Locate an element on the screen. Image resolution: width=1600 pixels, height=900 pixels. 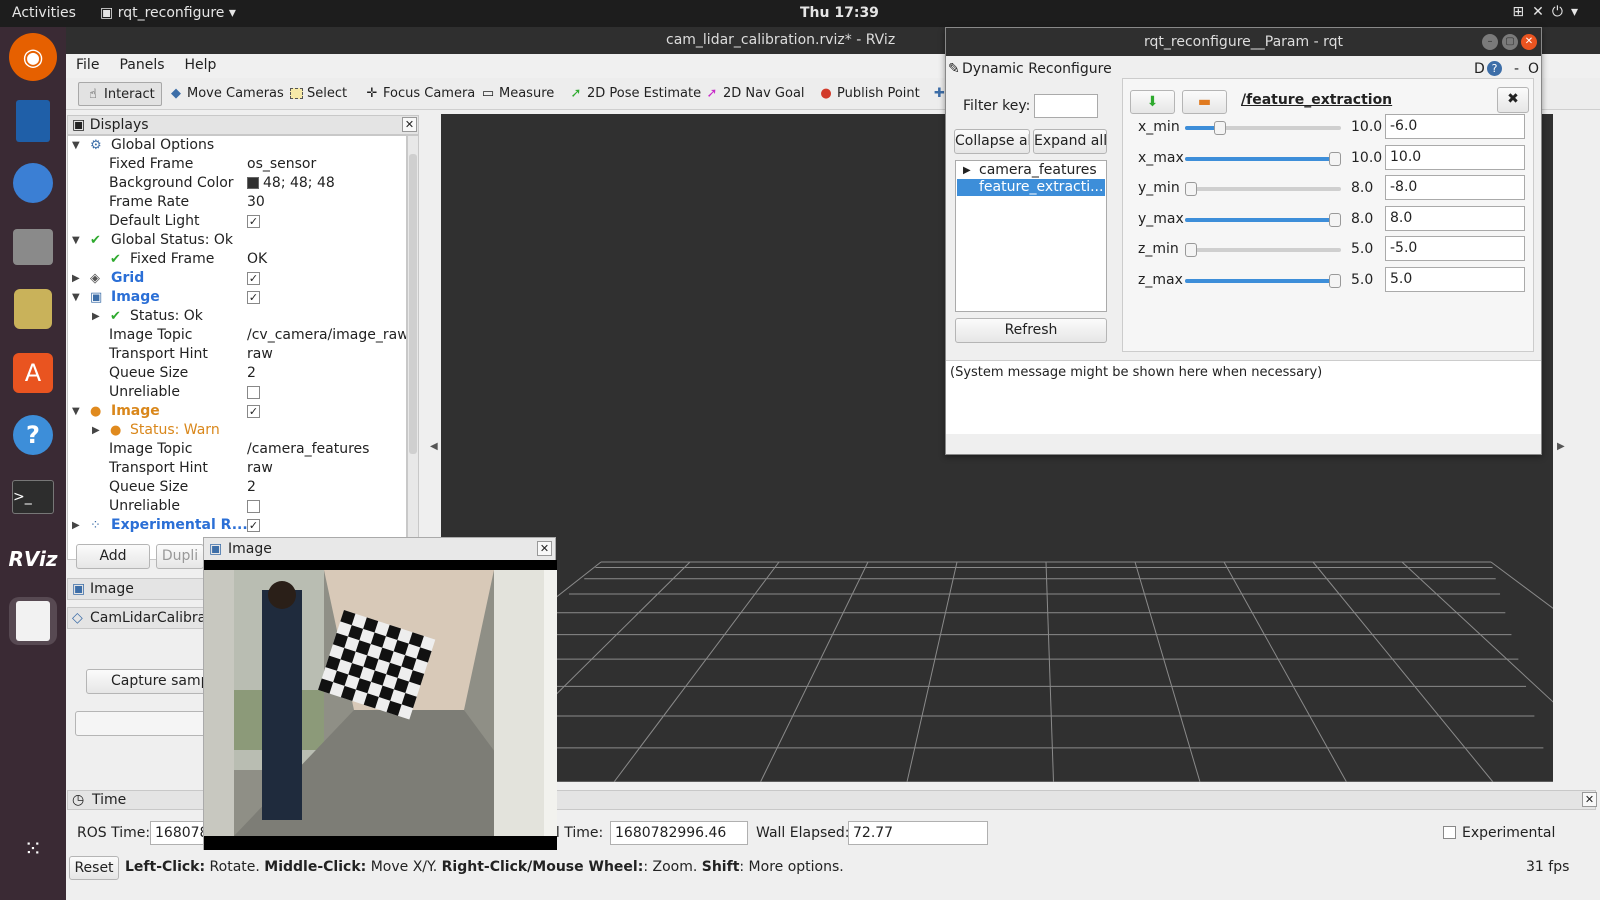
tree-row-grid: ▶ ◈ Grid ✓ is located at coordinates (237, 278).